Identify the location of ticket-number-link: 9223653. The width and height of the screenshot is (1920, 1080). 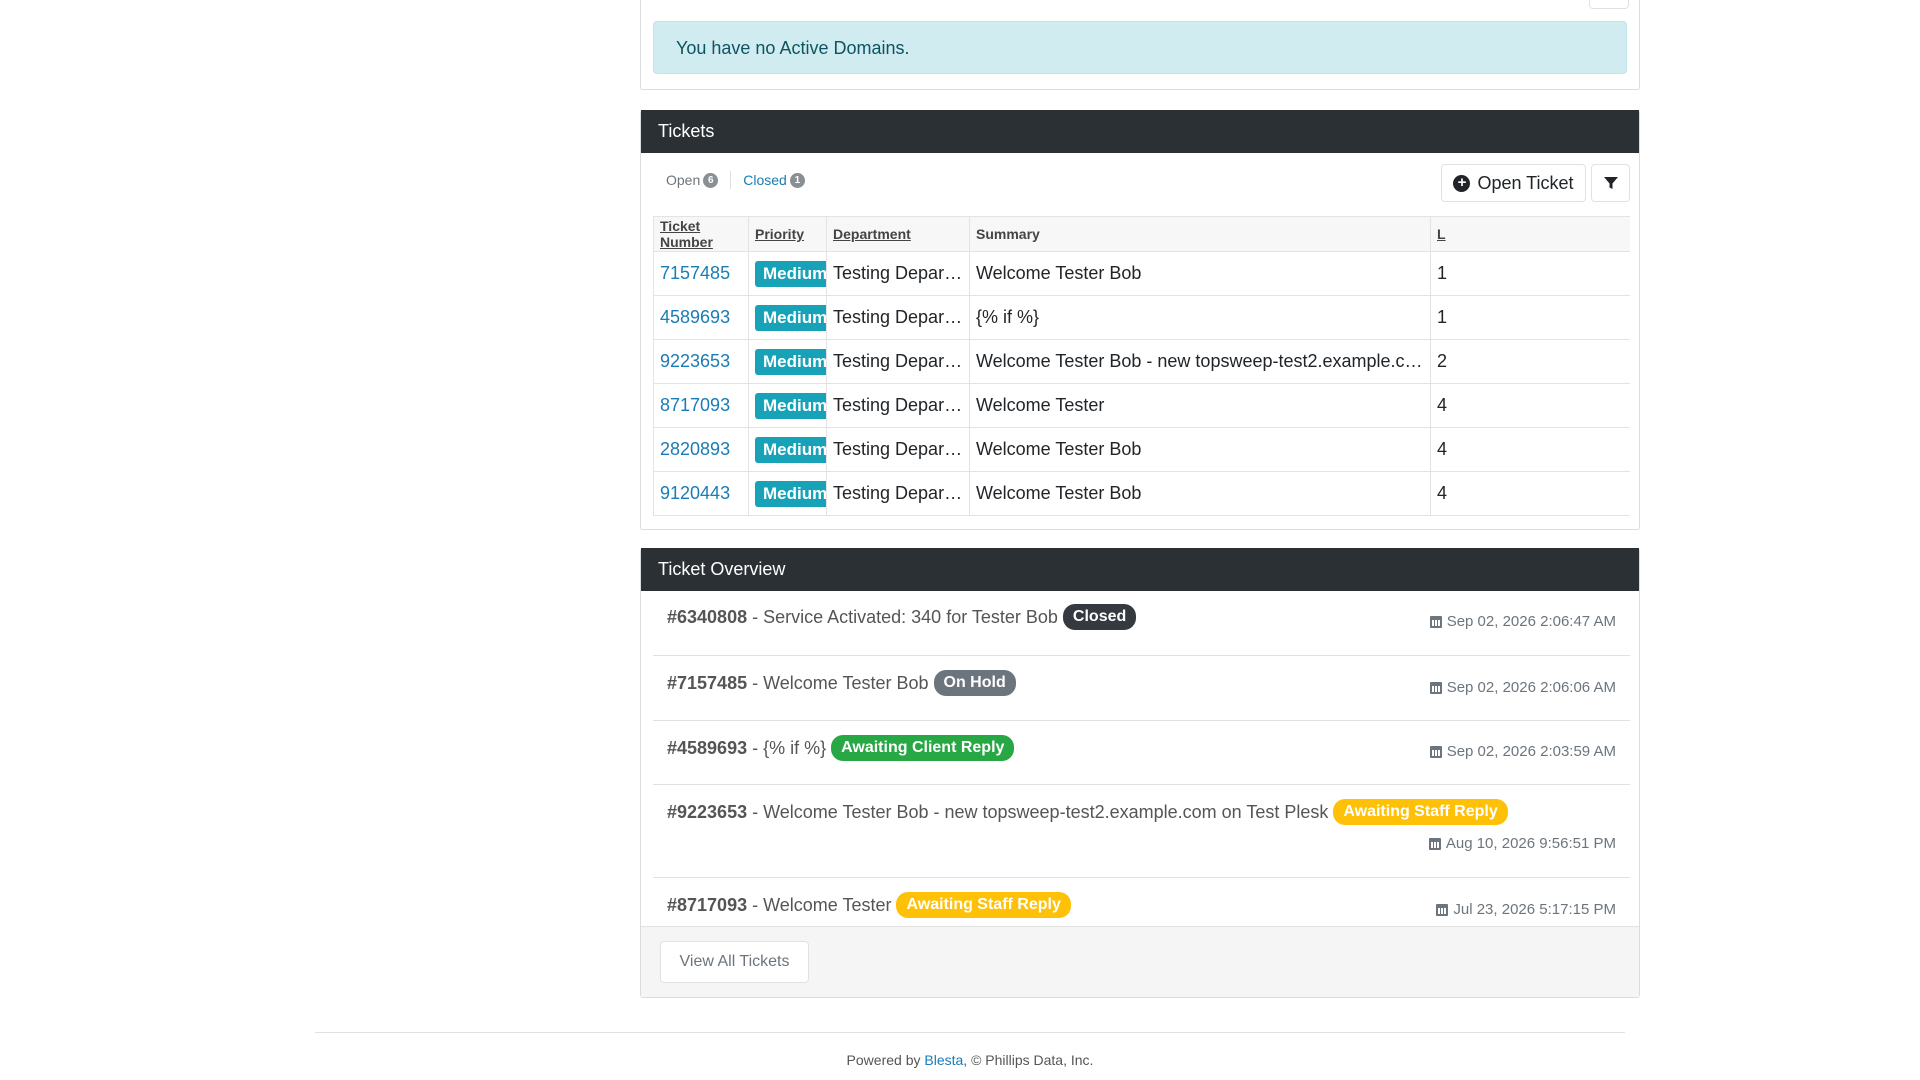
(695, 361).